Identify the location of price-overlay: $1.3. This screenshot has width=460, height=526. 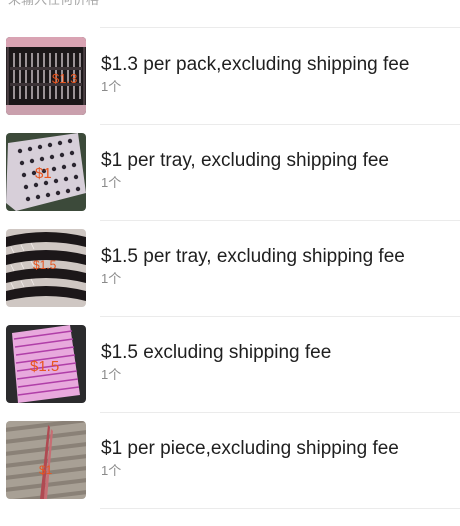
(64, 78).